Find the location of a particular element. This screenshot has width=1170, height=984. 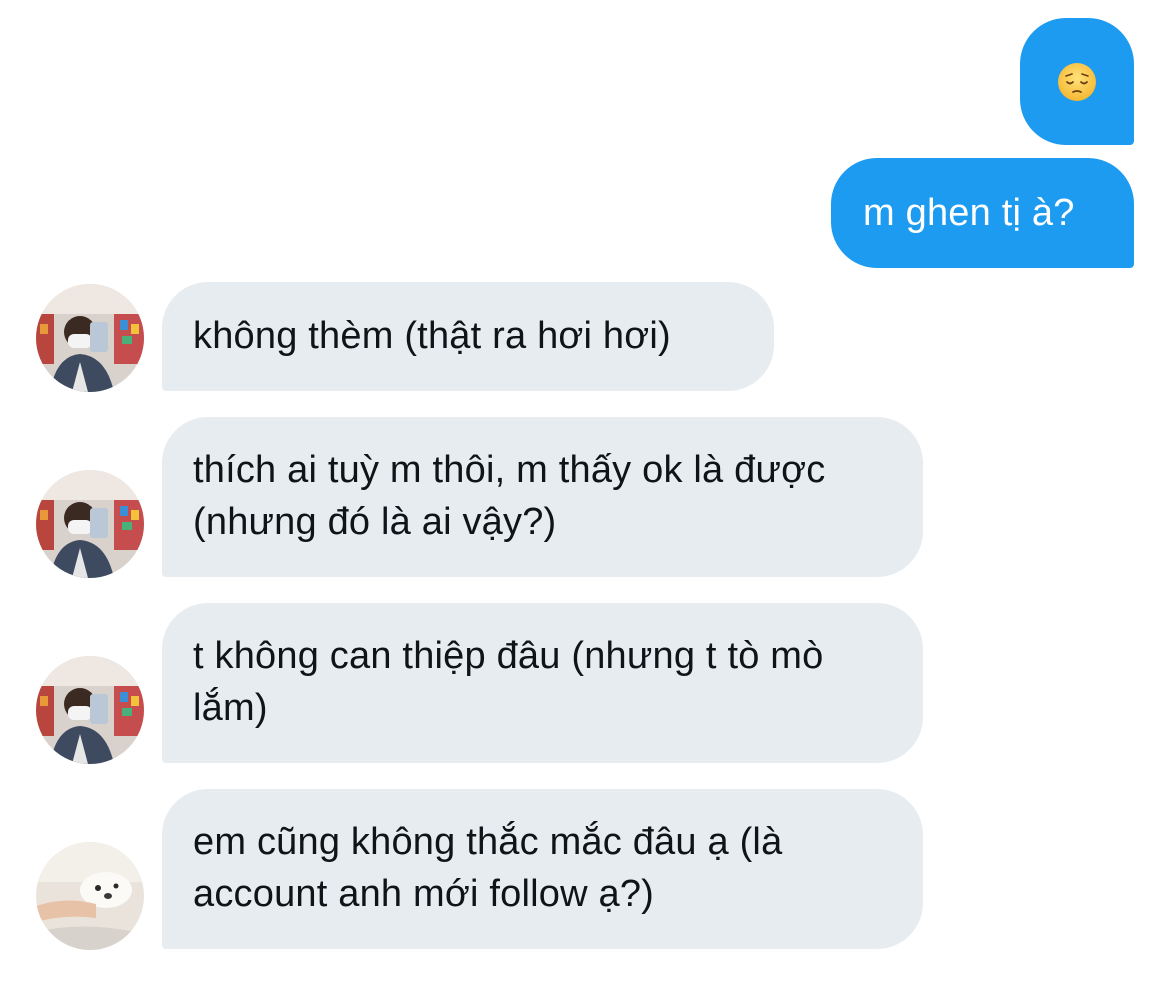

sent-message: m ghen tị à? is located at coordinates (982, 213).